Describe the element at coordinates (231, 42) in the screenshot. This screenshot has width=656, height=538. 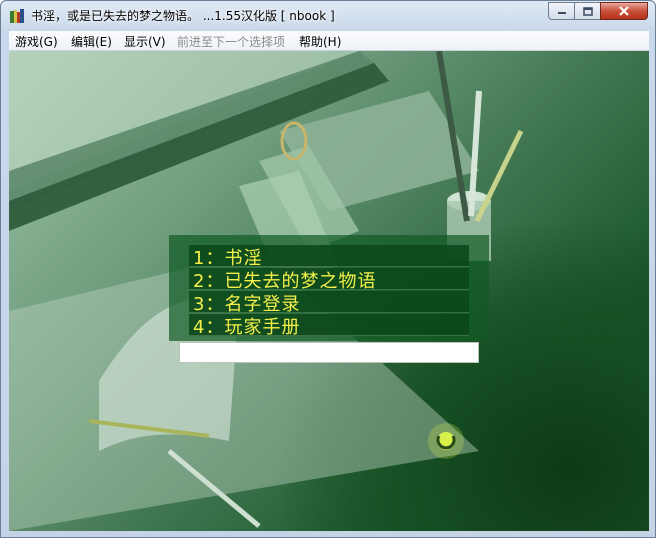
I see `menu-next-choice: 前进至下一个选择项` at that location.